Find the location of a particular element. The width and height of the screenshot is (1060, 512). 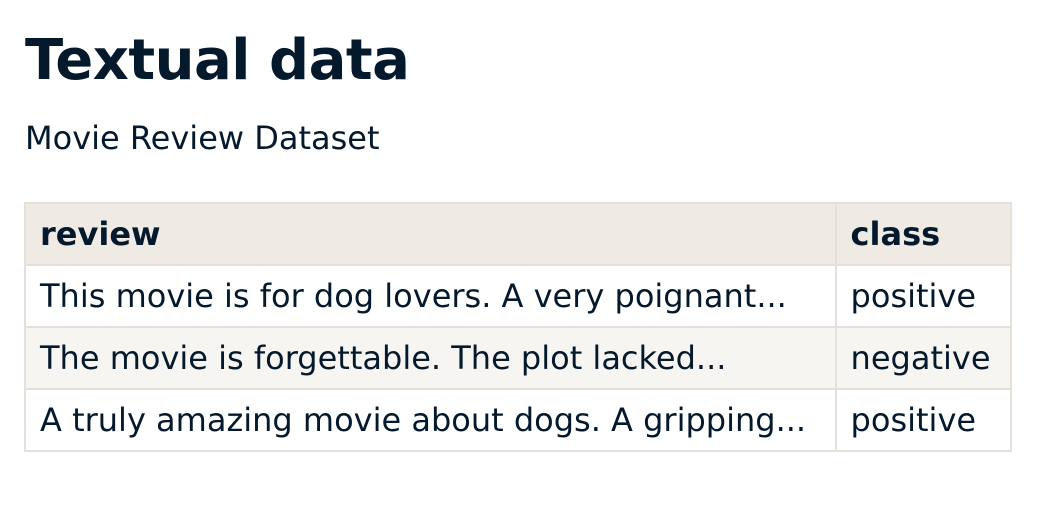

class-cell: negative is located at coordinates (923, 358).